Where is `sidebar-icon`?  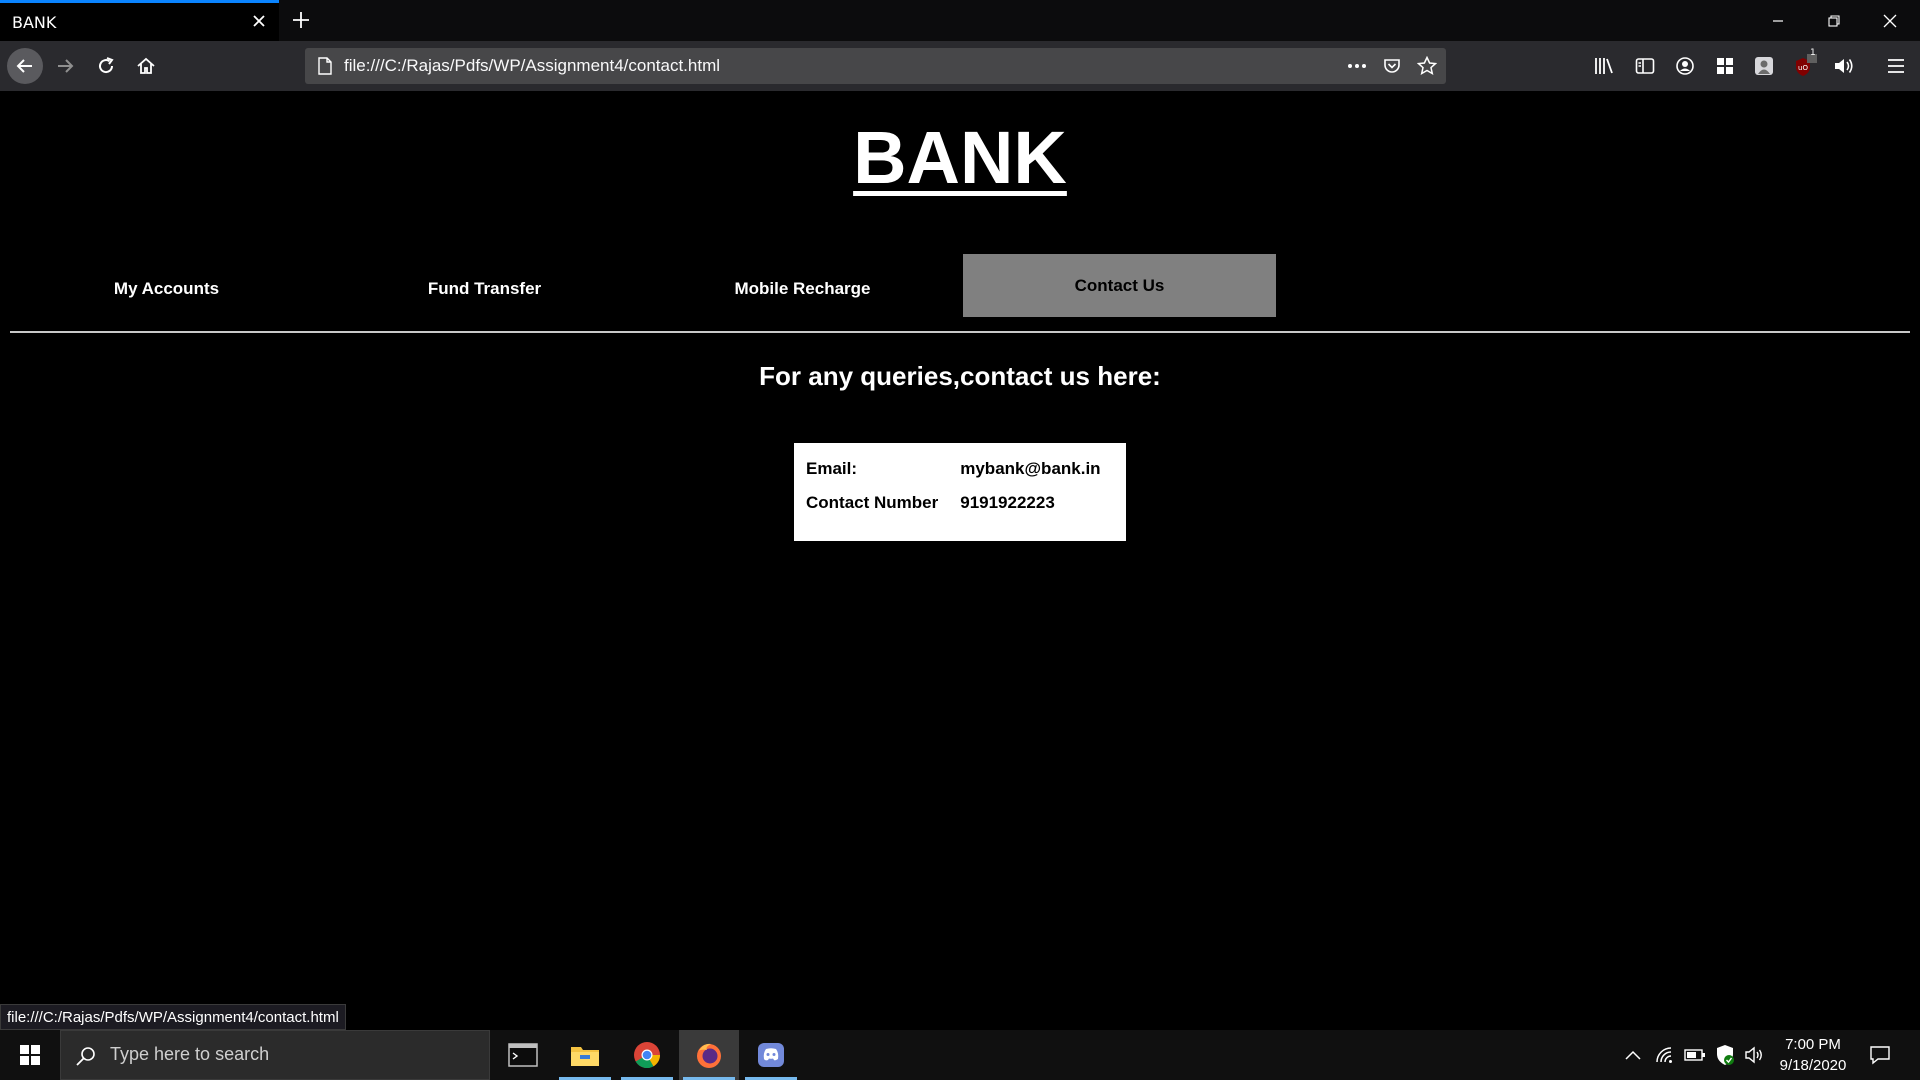 sidebar-icon is located at coordinates (1645, 66).